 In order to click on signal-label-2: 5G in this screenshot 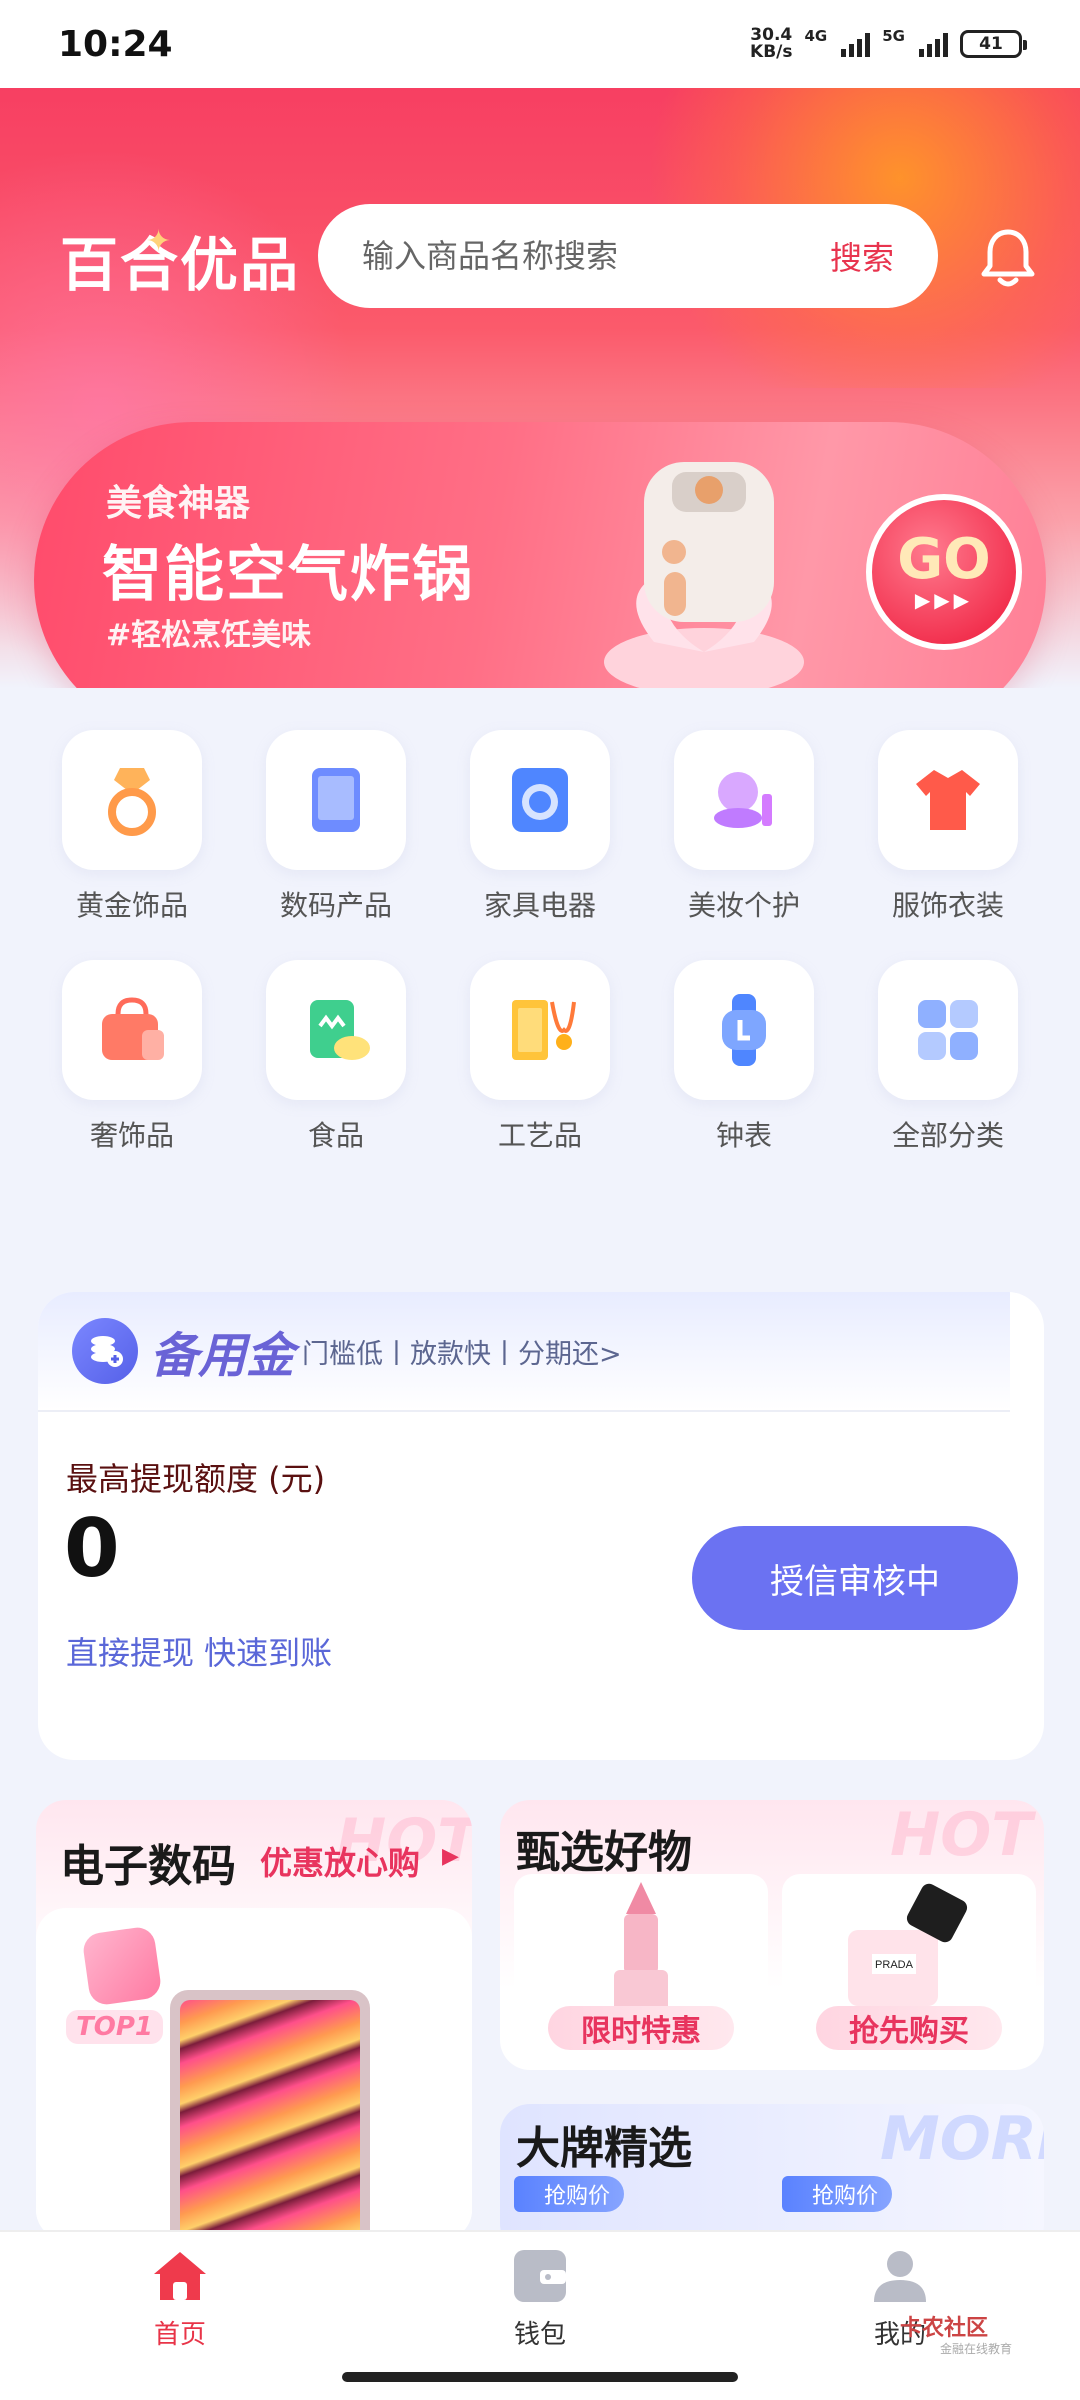, I will do `click(893, 36)`.